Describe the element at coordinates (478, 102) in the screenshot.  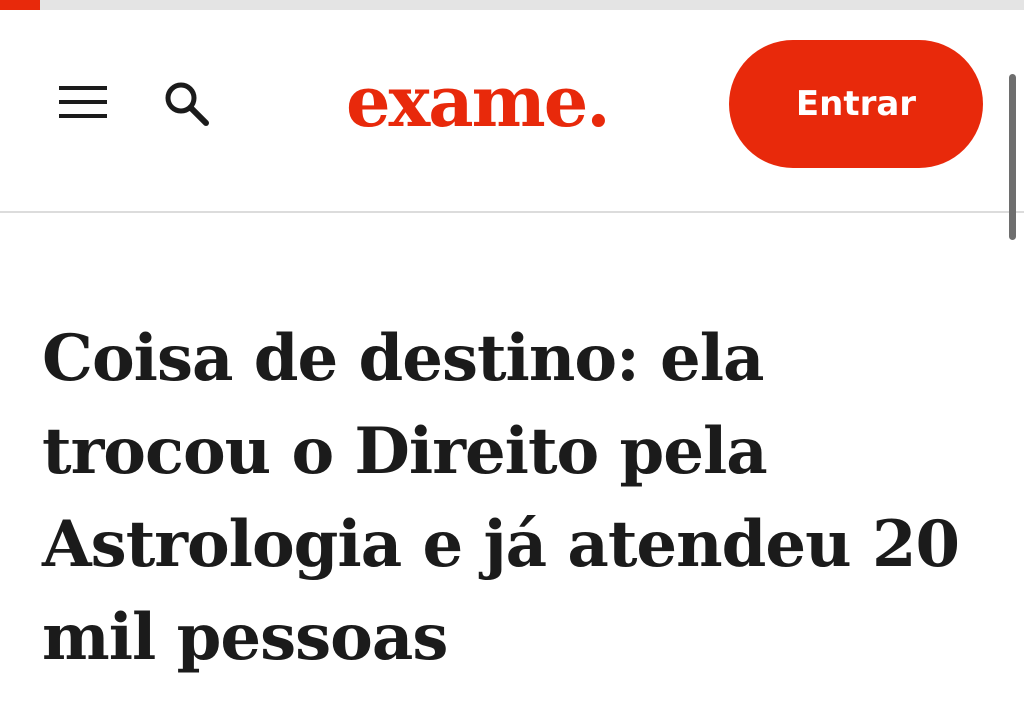
I see `site-logo: exame.` at that location.